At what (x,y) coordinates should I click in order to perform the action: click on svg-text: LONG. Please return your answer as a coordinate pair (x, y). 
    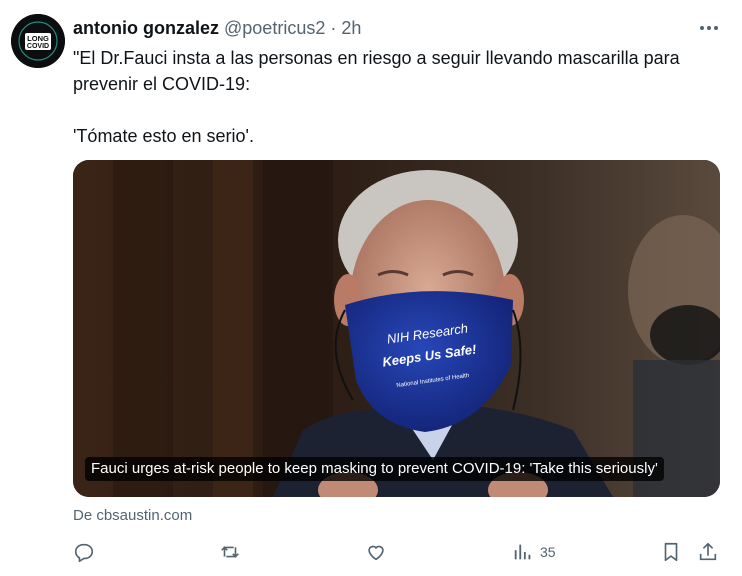
    Looking at the image, I should click on (38, 38).